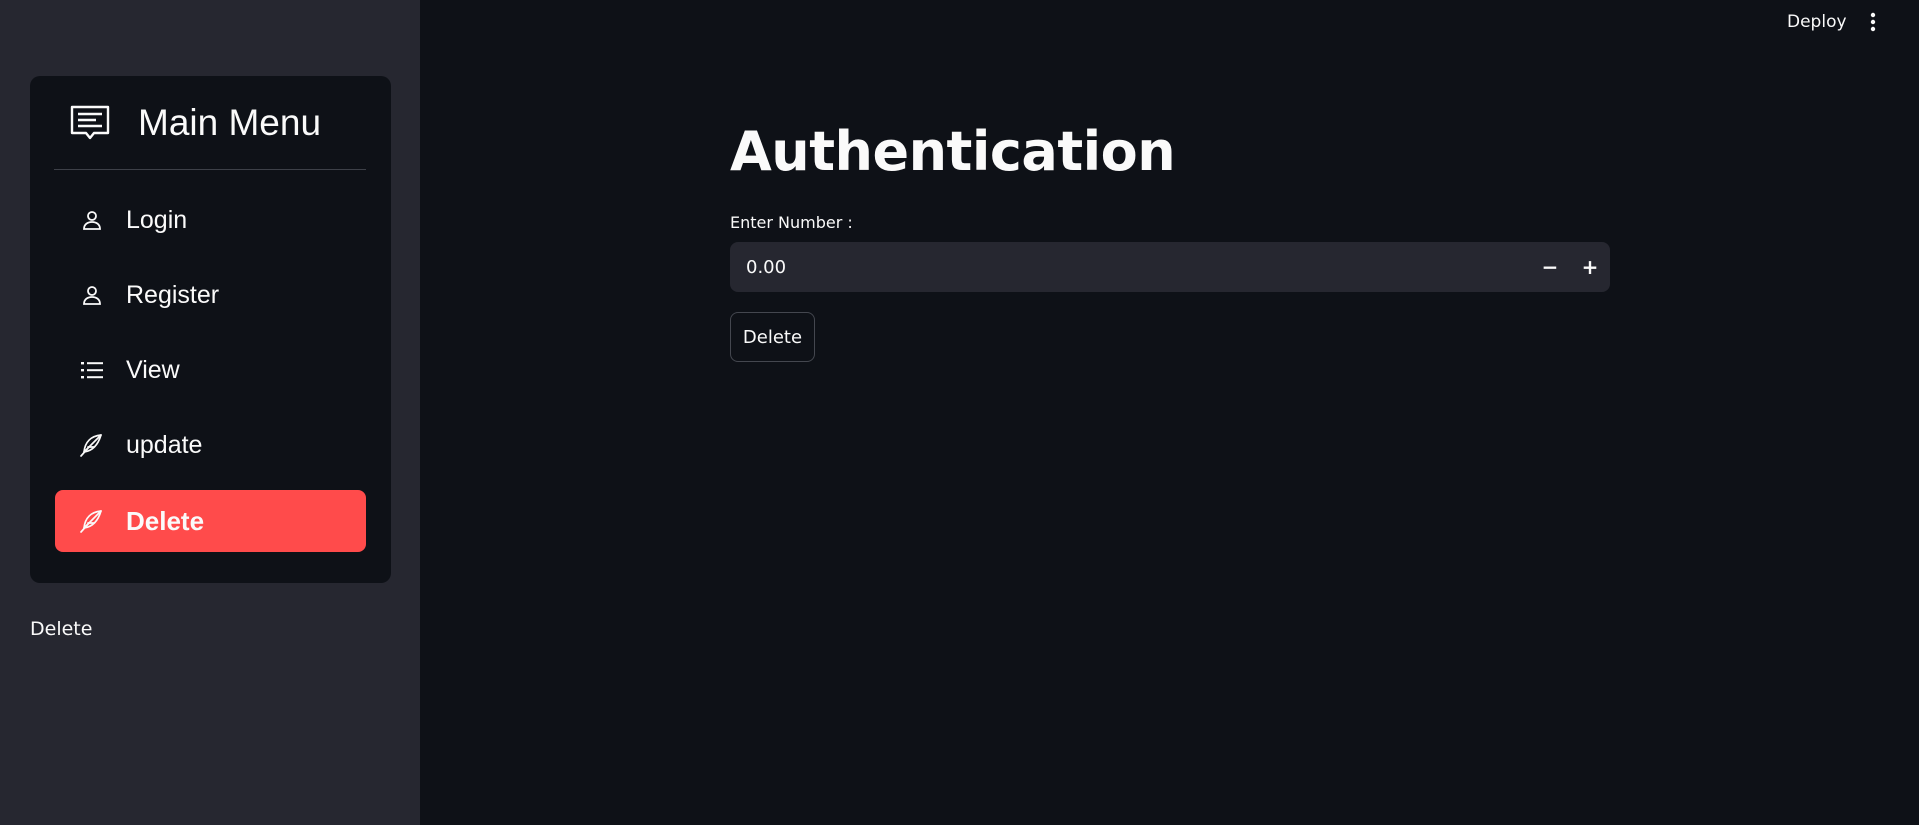 Image resolution: width=1919 pixels, height=825 pixels. I want to click on menu-divider, so click(210, 169).